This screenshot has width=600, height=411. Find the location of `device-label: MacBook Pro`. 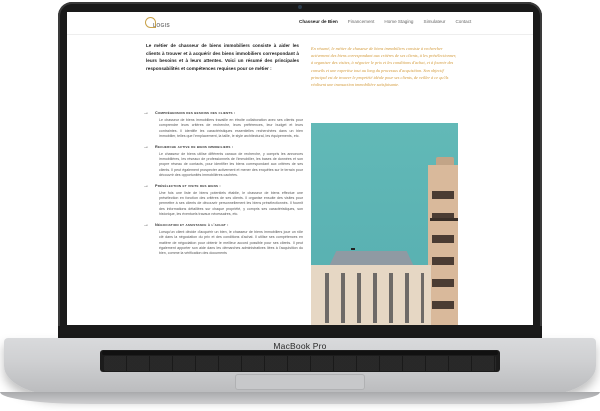

device-label: MacBook Pro is located at coordinates (300, 346).